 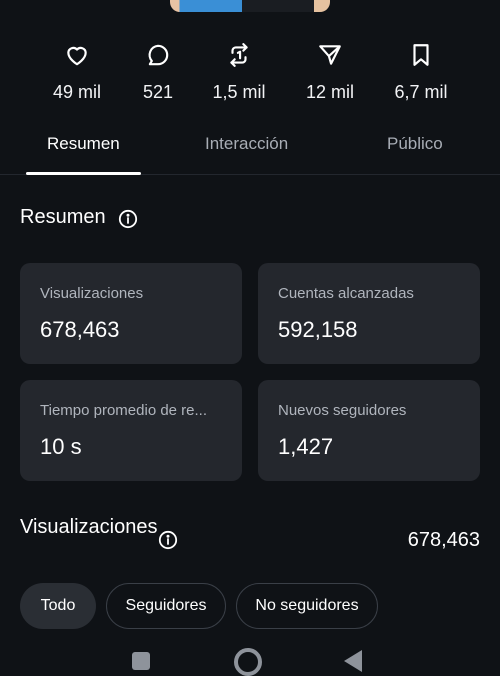 What do you see at coordinates (83, 173) in the screenshot?
I see `active-tab-indicator` at bounding box center [83, 173].